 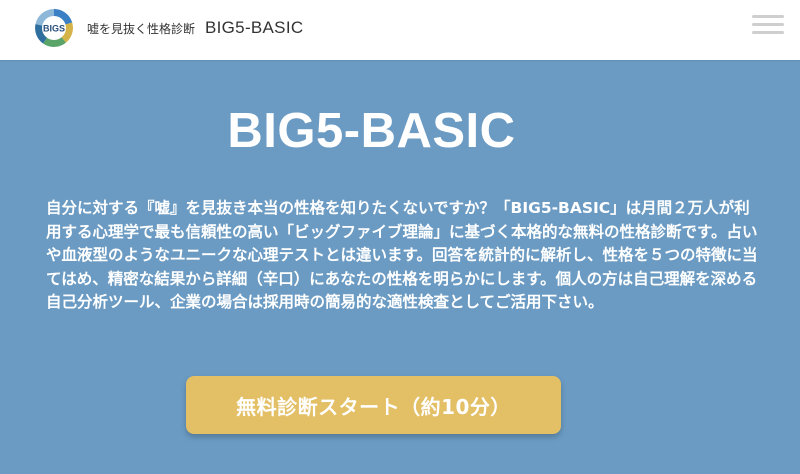 What do you see at coordinates (768, 24) in the screenshot?
I see `hamburger-menu-icon` at bounding box center [768, 24].